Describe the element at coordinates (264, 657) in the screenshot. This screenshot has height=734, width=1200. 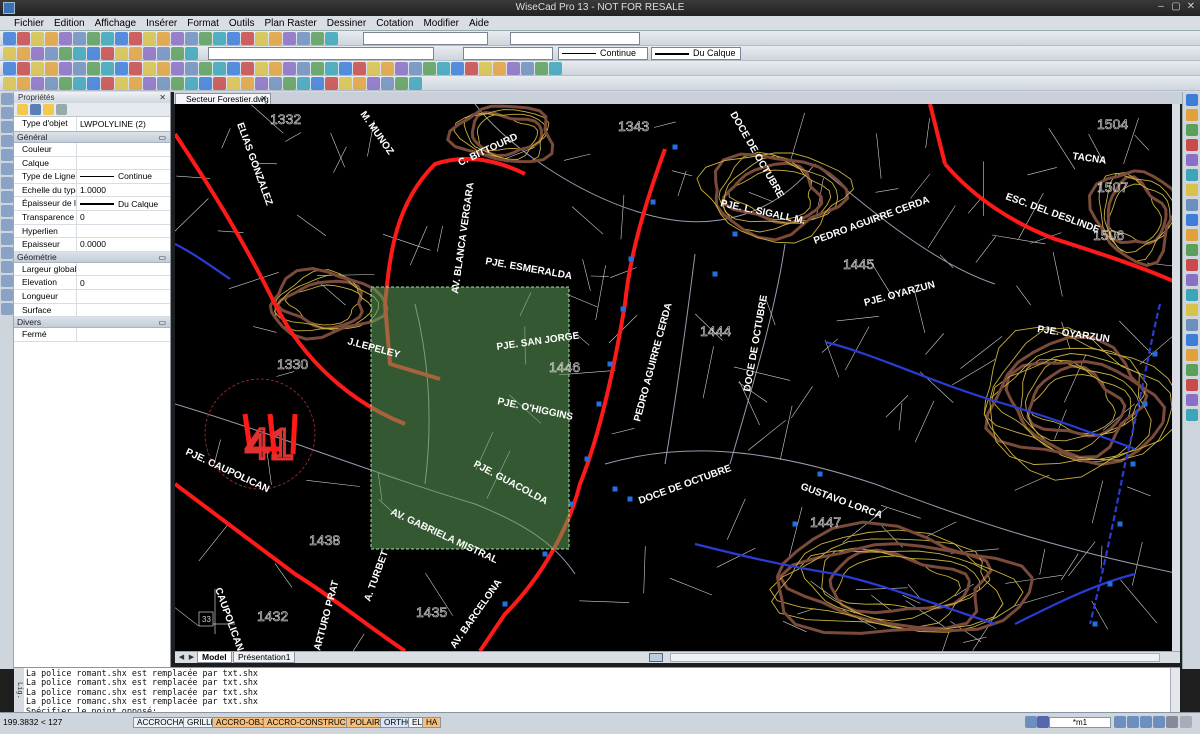
I see `tab-presentation1: Présentation1` at that location.